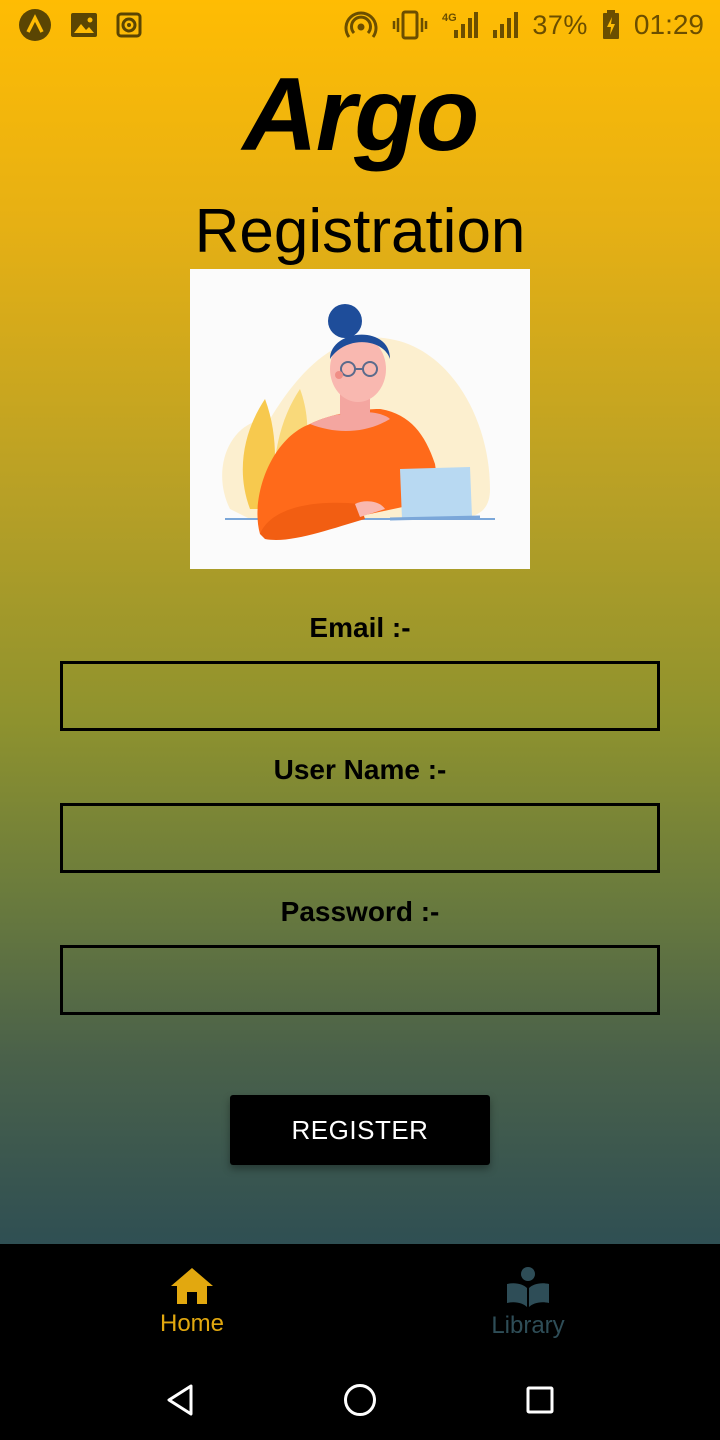  What do you see at coordinates (410, 25) in the screenshot?
I see `vibrate-icon` at bounding box center [410, 25].